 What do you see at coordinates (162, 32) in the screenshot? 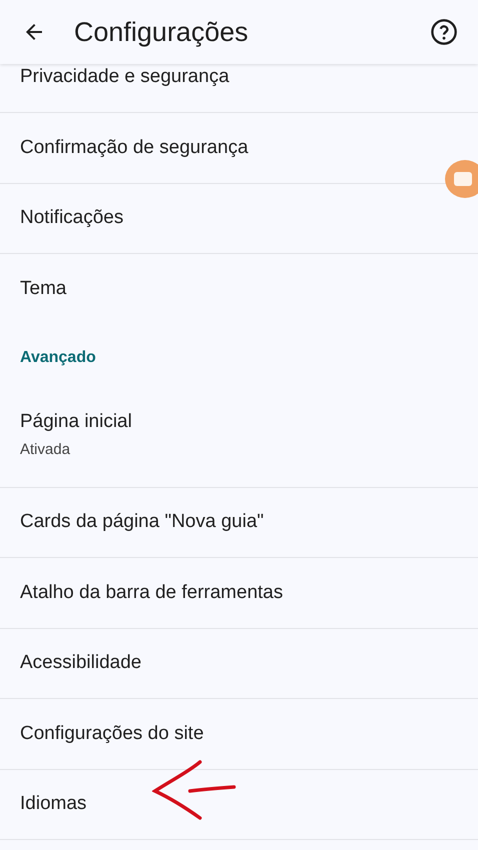
I see `screen-title: Configurações` at bounding box center [162, 32].